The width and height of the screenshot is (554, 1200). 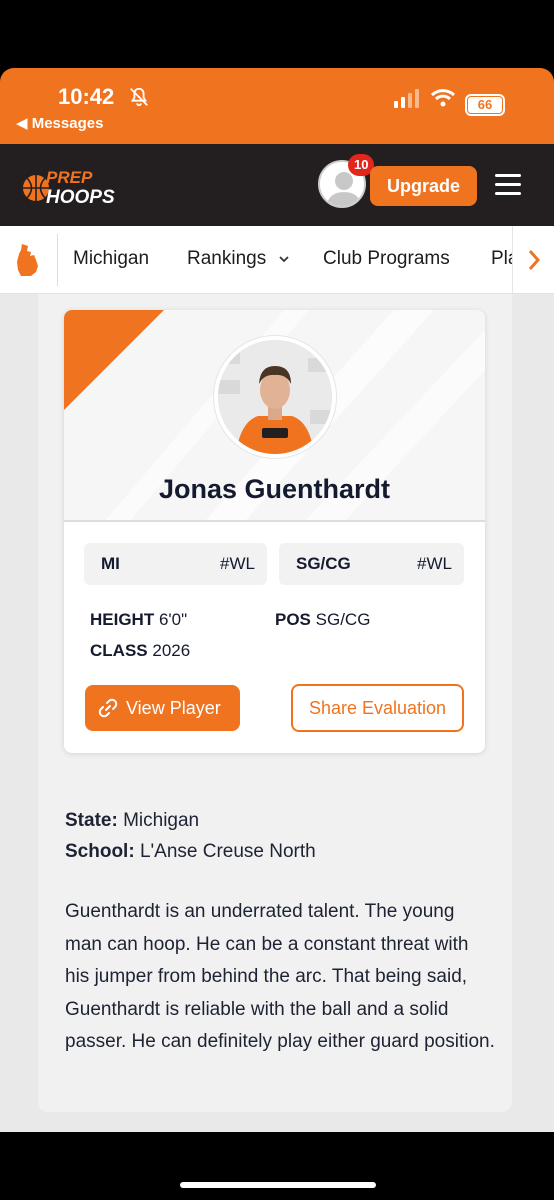 What do you see at coordinates (293, 619) in the screenshot?
I see `pos-label: POS` at bounding box center [293, 619].